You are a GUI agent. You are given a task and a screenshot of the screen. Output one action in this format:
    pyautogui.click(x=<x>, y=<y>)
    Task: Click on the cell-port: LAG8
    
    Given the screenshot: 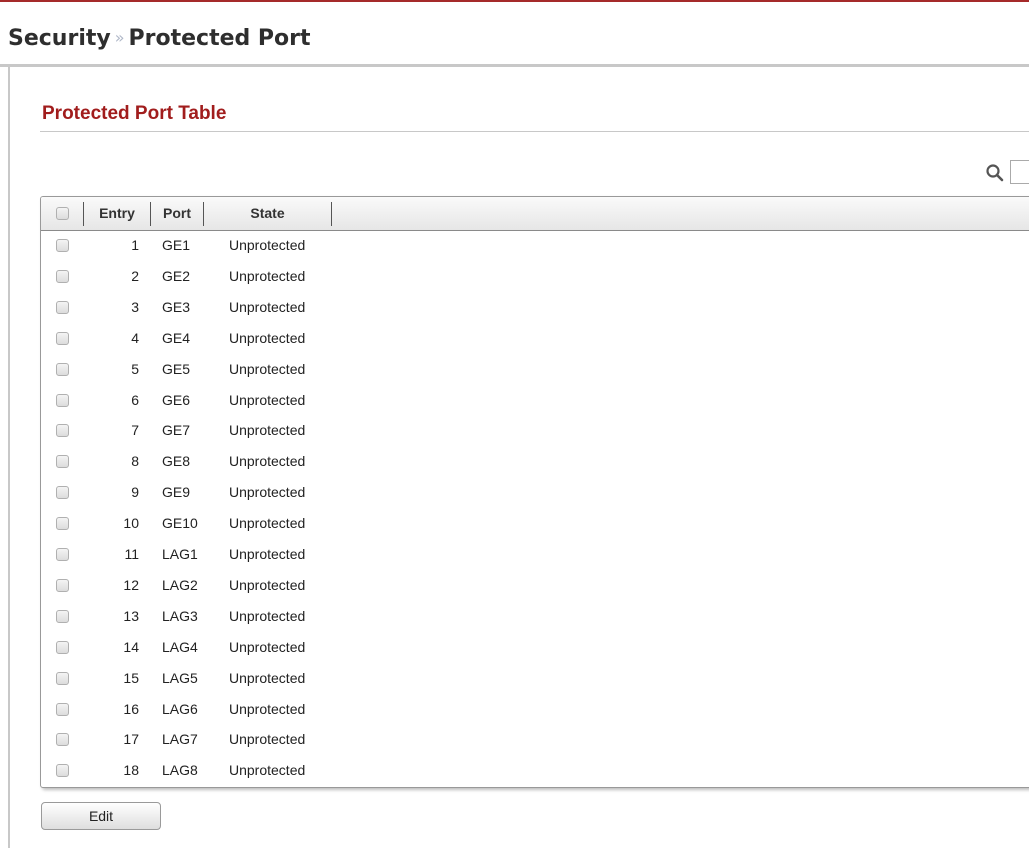 What is the action you would take?
    pyautogui.click(x=180, y=770)
    